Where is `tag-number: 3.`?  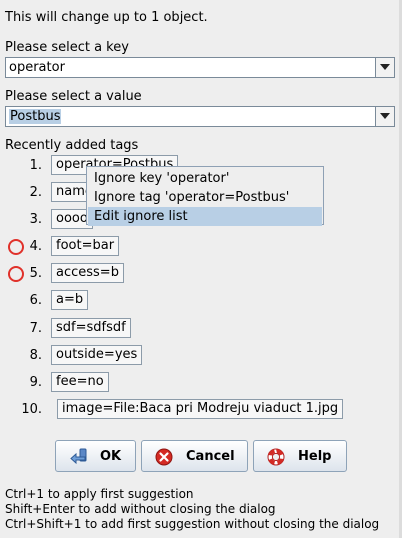 tag-number: 3. is located at coordinates (35, 219).